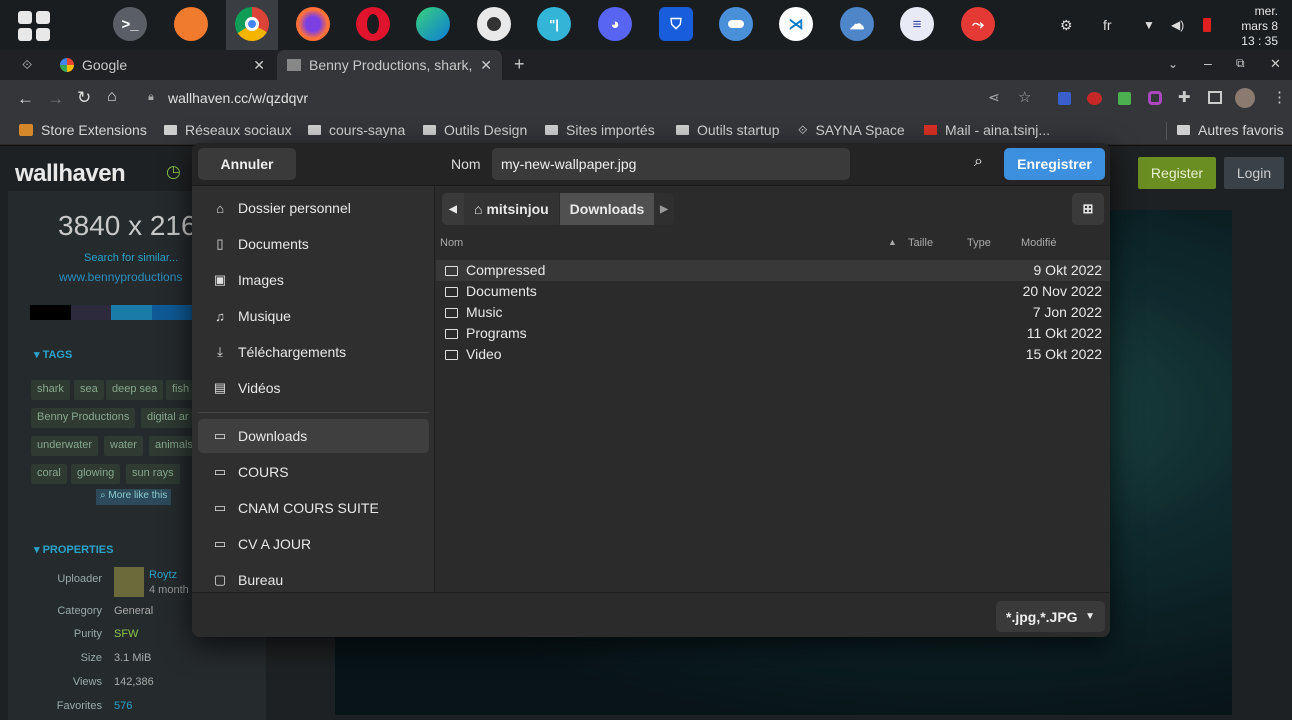  What do you see at coordinates (1173, 64) in the screenshot?
I see `tab-search-dropdown-icon: ⌄` at bounding box center [1173, 64].